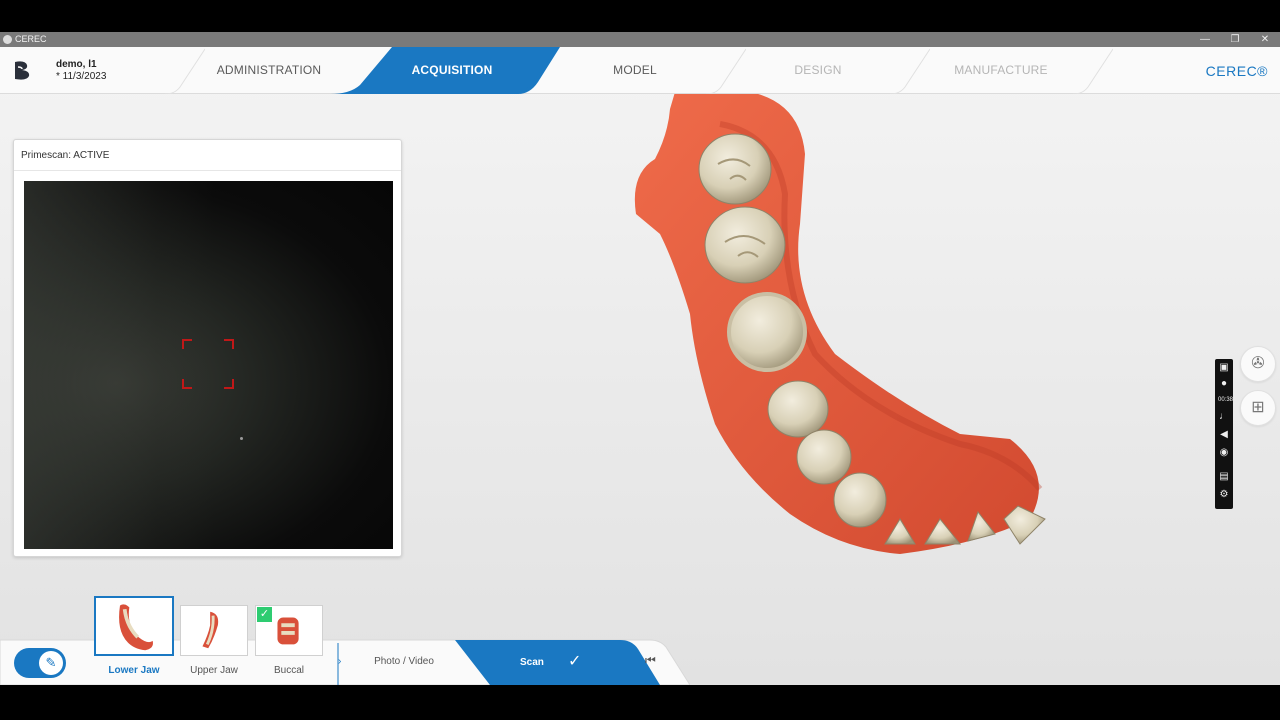 The width and height of the screenshot is (1280, 720). Describe the element at coordinates (1226, 400) in the screenshot. I see `recording-timer: 00:38` at that location.